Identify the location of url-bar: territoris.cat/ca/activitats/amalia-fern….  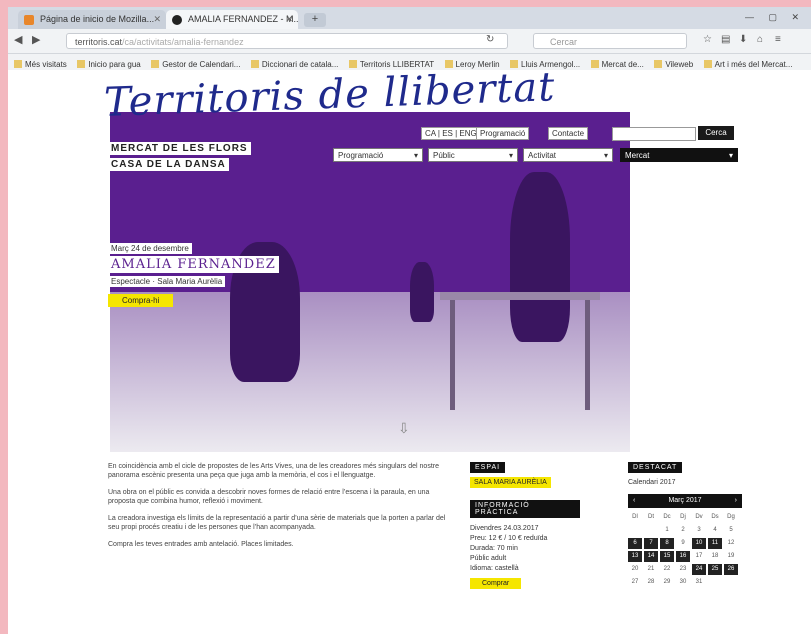
(287, 41).